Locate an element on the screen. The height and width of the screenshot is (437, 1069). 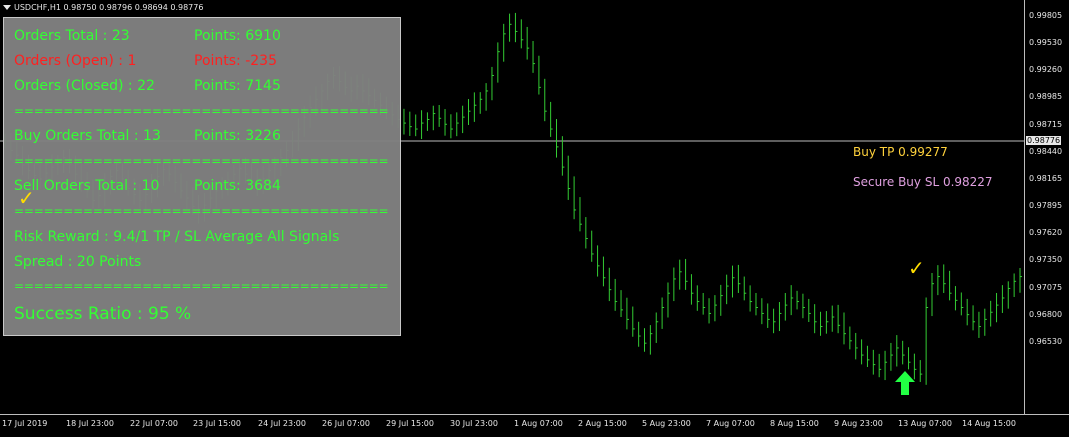
sell-orders-points: Points: 3684 is located at coordinates (237, 186).